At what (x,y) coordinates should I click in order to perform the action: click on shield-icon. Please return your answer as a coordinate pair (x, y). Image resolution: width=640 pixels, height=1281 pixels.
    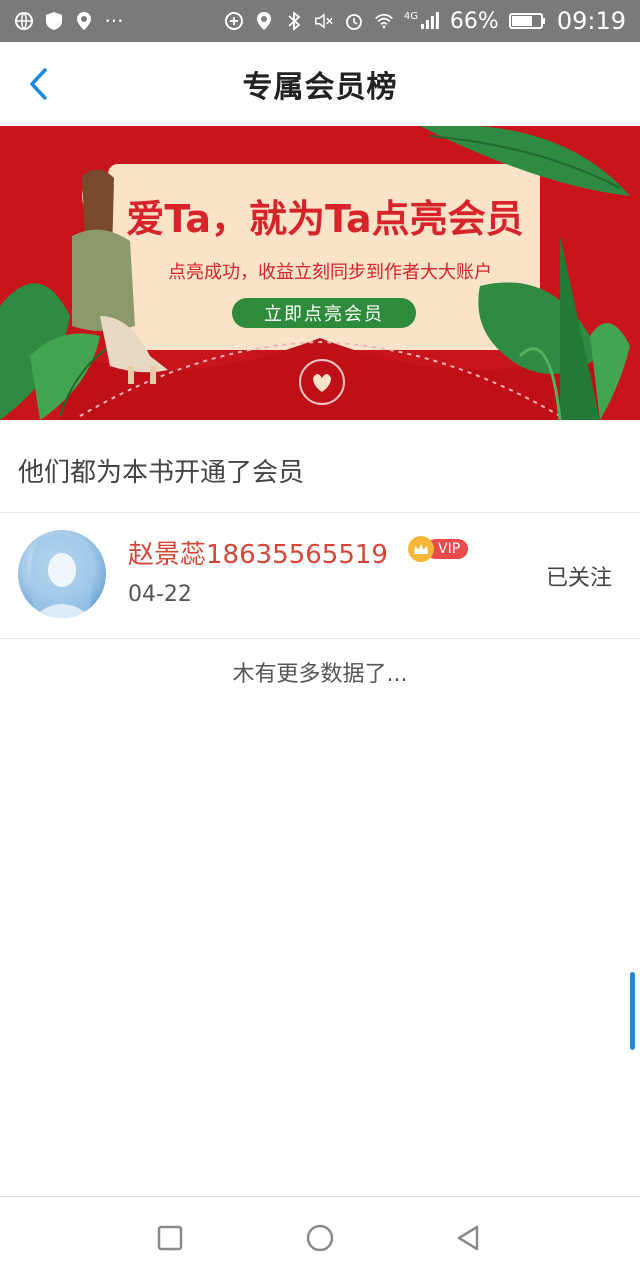
    Looking at the image, I should click on (54, 21).